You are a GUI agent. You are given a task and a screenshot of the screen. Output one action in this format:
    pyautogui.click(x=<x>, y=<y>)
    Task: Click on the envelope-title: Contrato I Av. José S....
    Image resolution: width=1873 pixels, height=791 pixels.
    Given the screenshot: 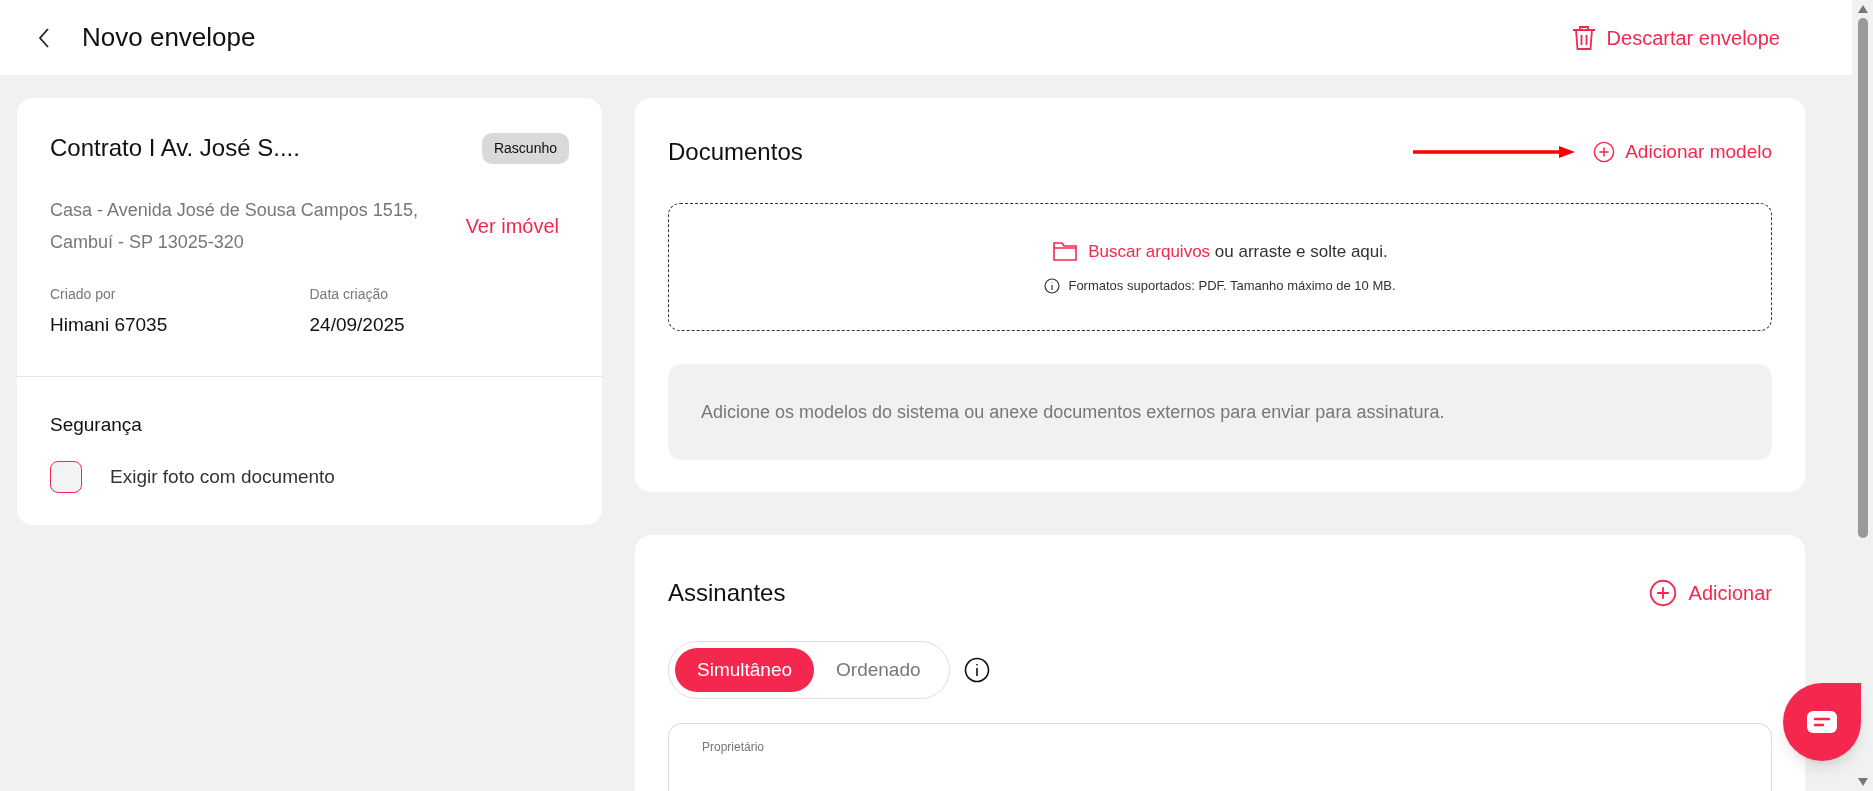 What is the action you would take?
    pyautogui.click(x=175, y=148)
    